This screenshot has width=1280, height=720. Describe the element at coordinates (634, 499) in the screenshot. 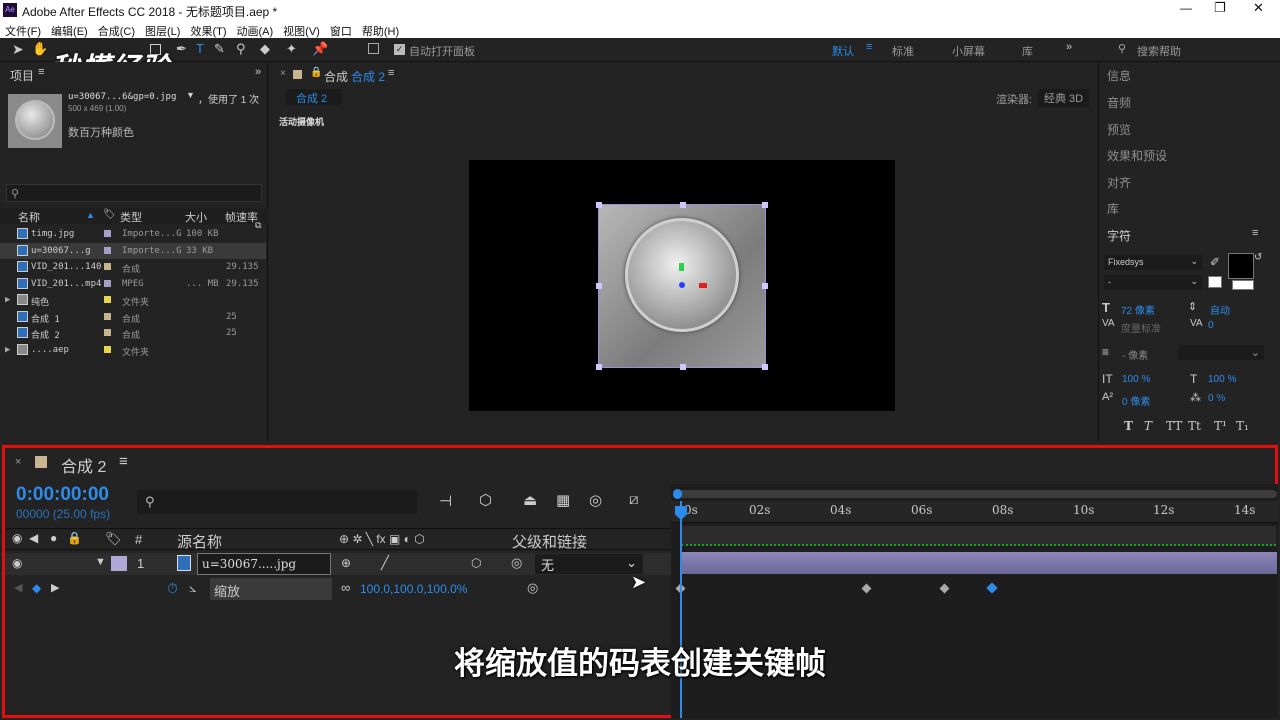

I see `graph-editor-icon: ⧄` at that location.